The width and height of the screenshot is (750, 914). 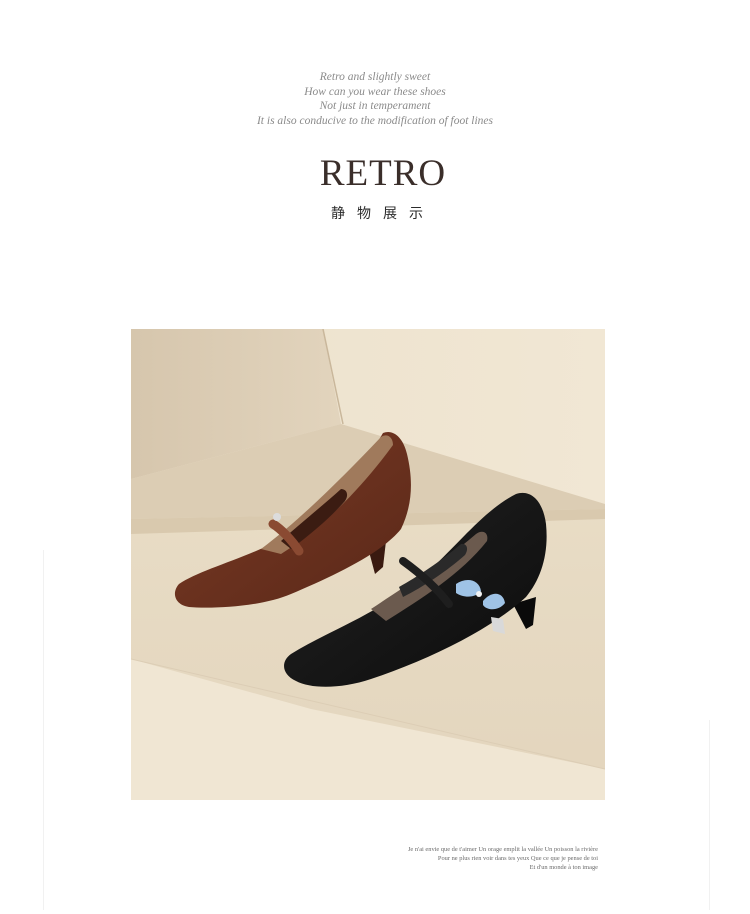 I want to click on caption-line: Et d'un monde à ton image, so click(x=563, y=867).